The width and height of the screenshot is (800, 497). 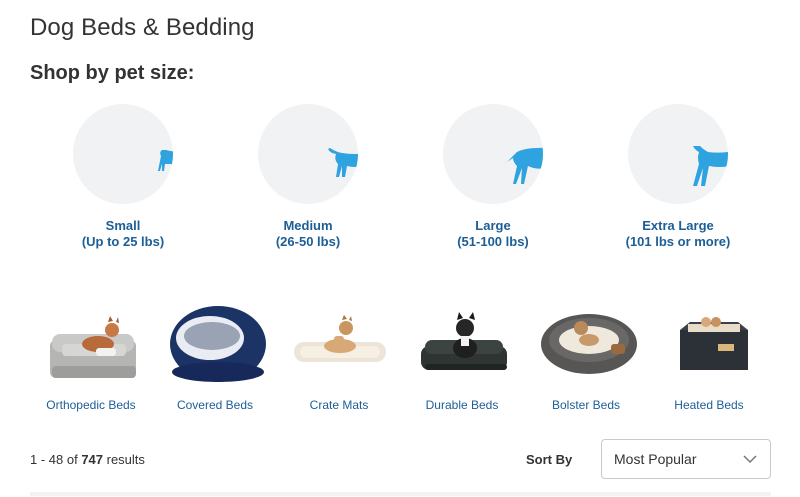 What do you see at coordinates (678, 154) in the screenshot?
I see `size-extra-large-circle` at bounding box center [678, 154].